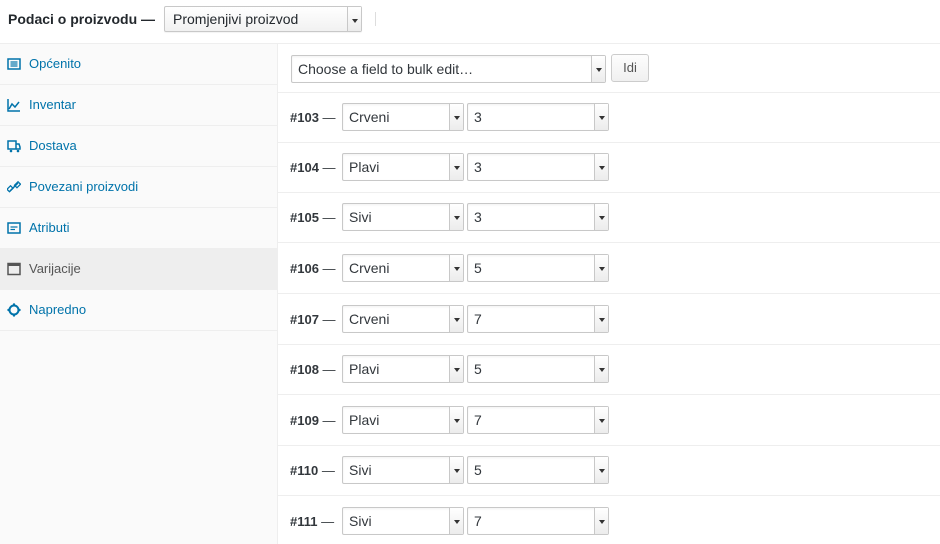 This screenshot has width=940, height=544. I want to click on variation-id: #111 —, so click(312, 521).